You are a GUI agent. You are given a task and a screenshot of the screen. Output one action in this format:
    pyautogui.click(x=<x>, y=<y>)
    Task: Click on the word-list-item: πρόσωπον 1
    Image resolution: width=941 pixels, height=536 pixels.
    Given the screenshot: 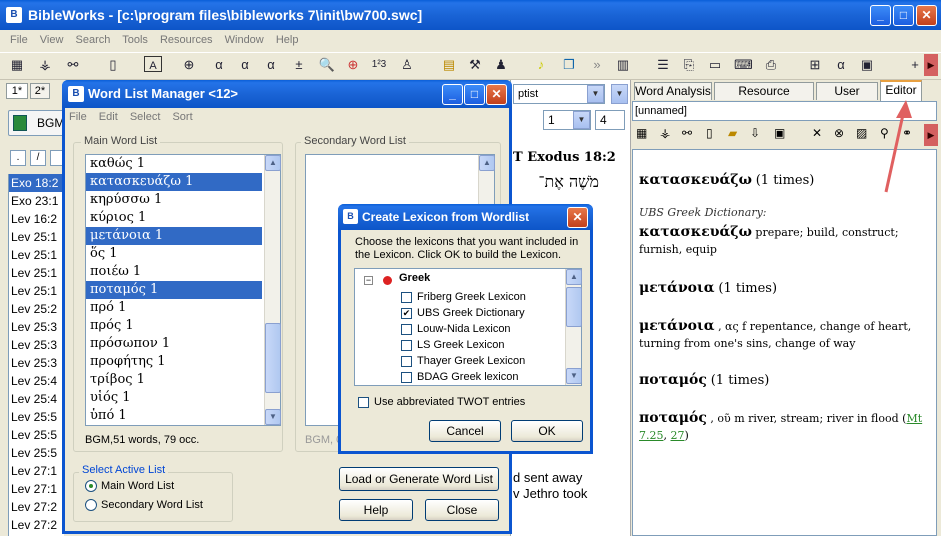 What is the action you would take?
    pyautogui.click(x=174, y=344)
    